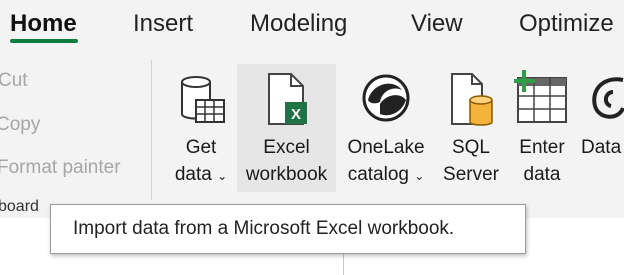  Describe the element at coordinates (20, 125) in the screenshot. I see `copy-button: Copy` at that location.